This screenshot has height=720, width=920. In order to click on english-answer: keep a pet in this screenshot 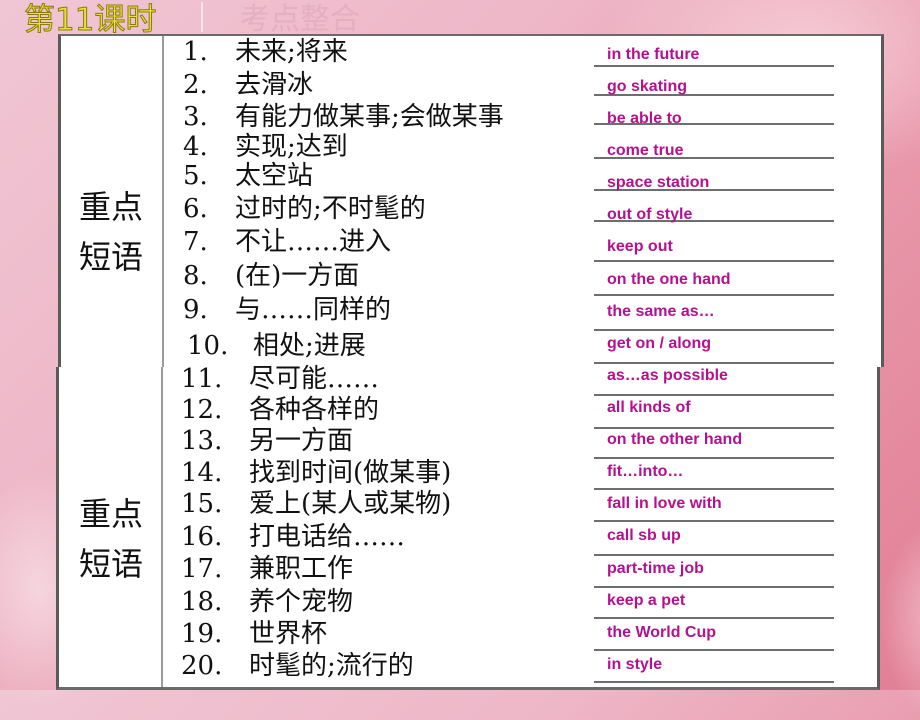, I will do `click(646, 600)`.